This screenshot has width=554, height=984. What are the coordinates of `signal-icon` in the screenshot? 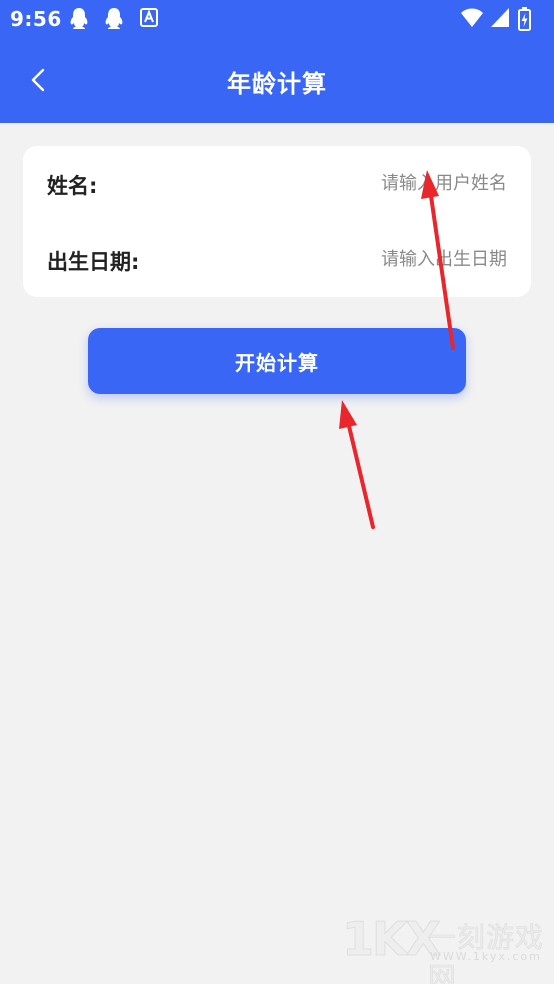 It's located at (500, 17).